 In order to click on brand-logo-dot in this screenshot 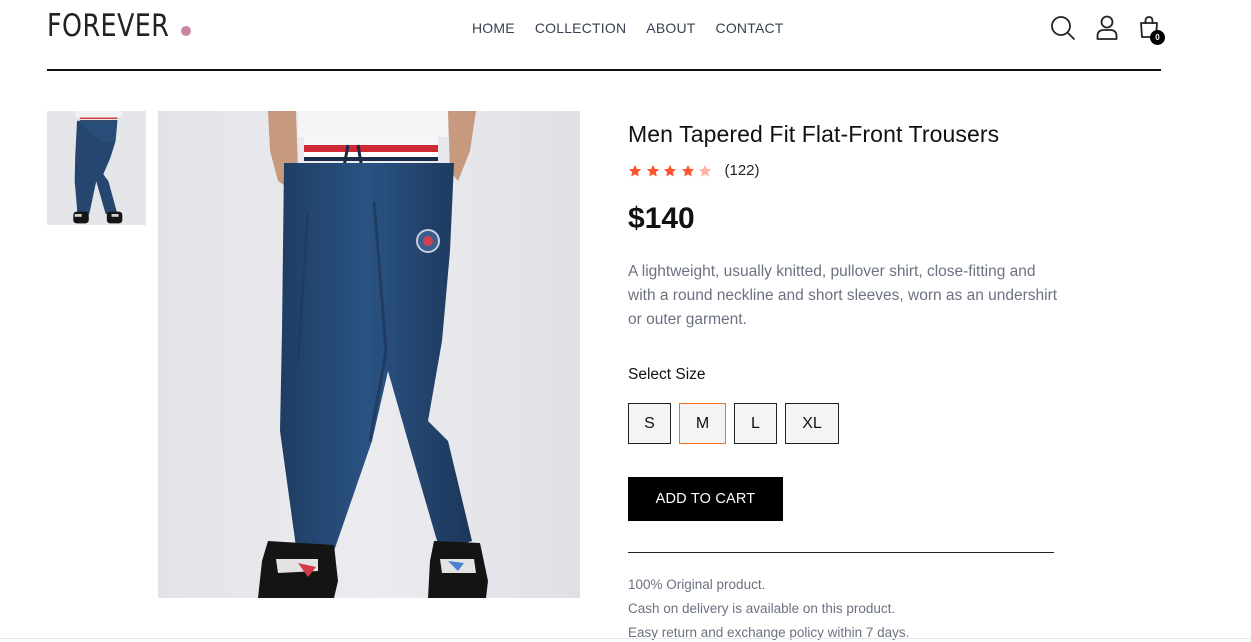, I will do `click(186, 31)`.